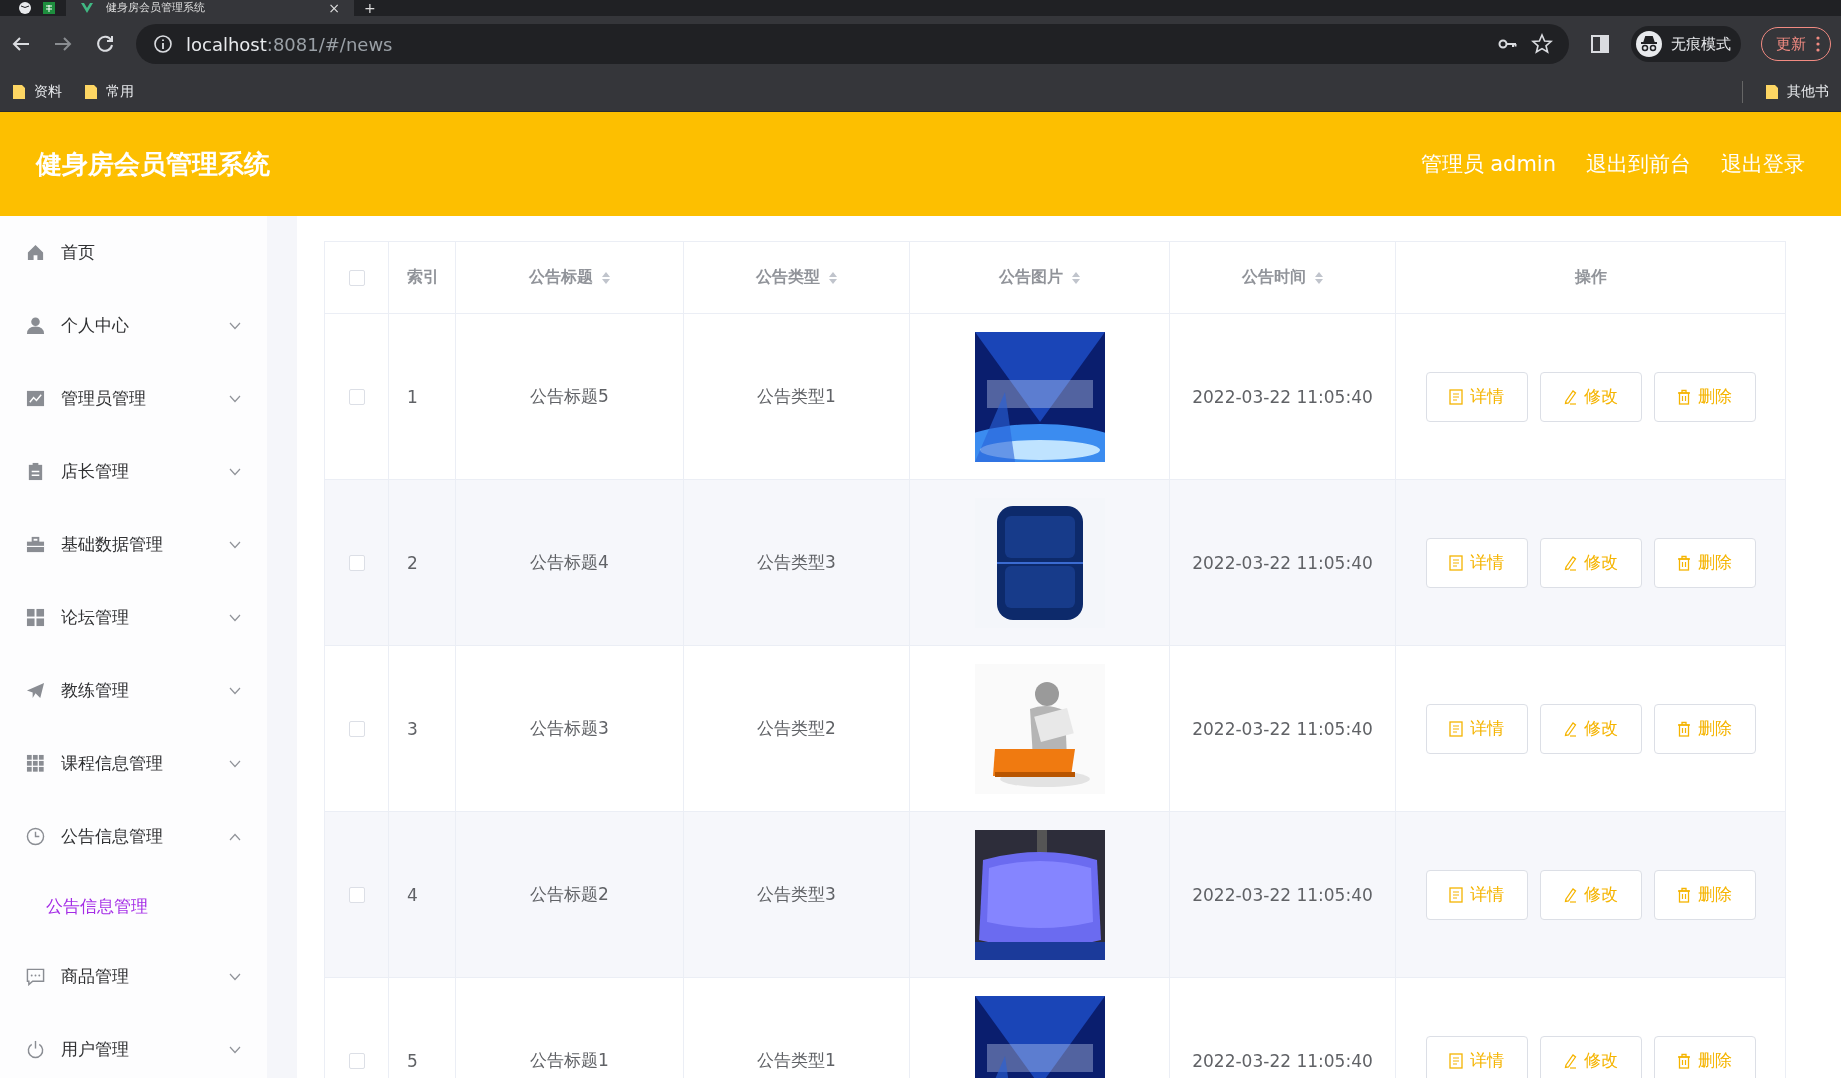 The image size is (1841, 1078). Describe the element at coordinates (796, 562) in the screenshot. I see `table-cell: 公告类型3` at that location.